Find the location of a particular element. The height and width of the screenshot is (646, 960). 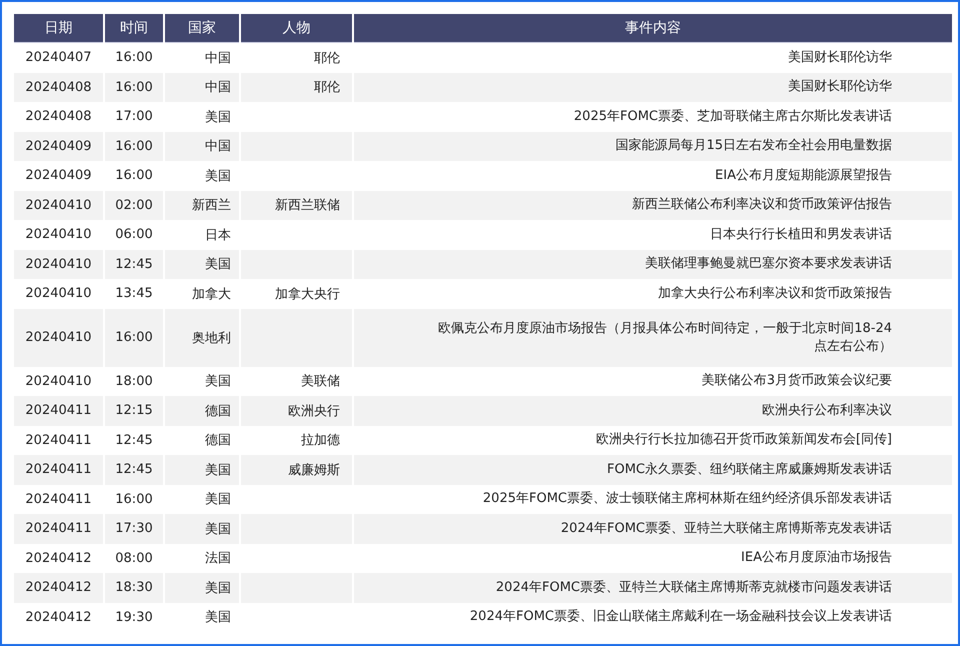

table-cell: 威廉姆斯 is located at coordinates (296, 469).